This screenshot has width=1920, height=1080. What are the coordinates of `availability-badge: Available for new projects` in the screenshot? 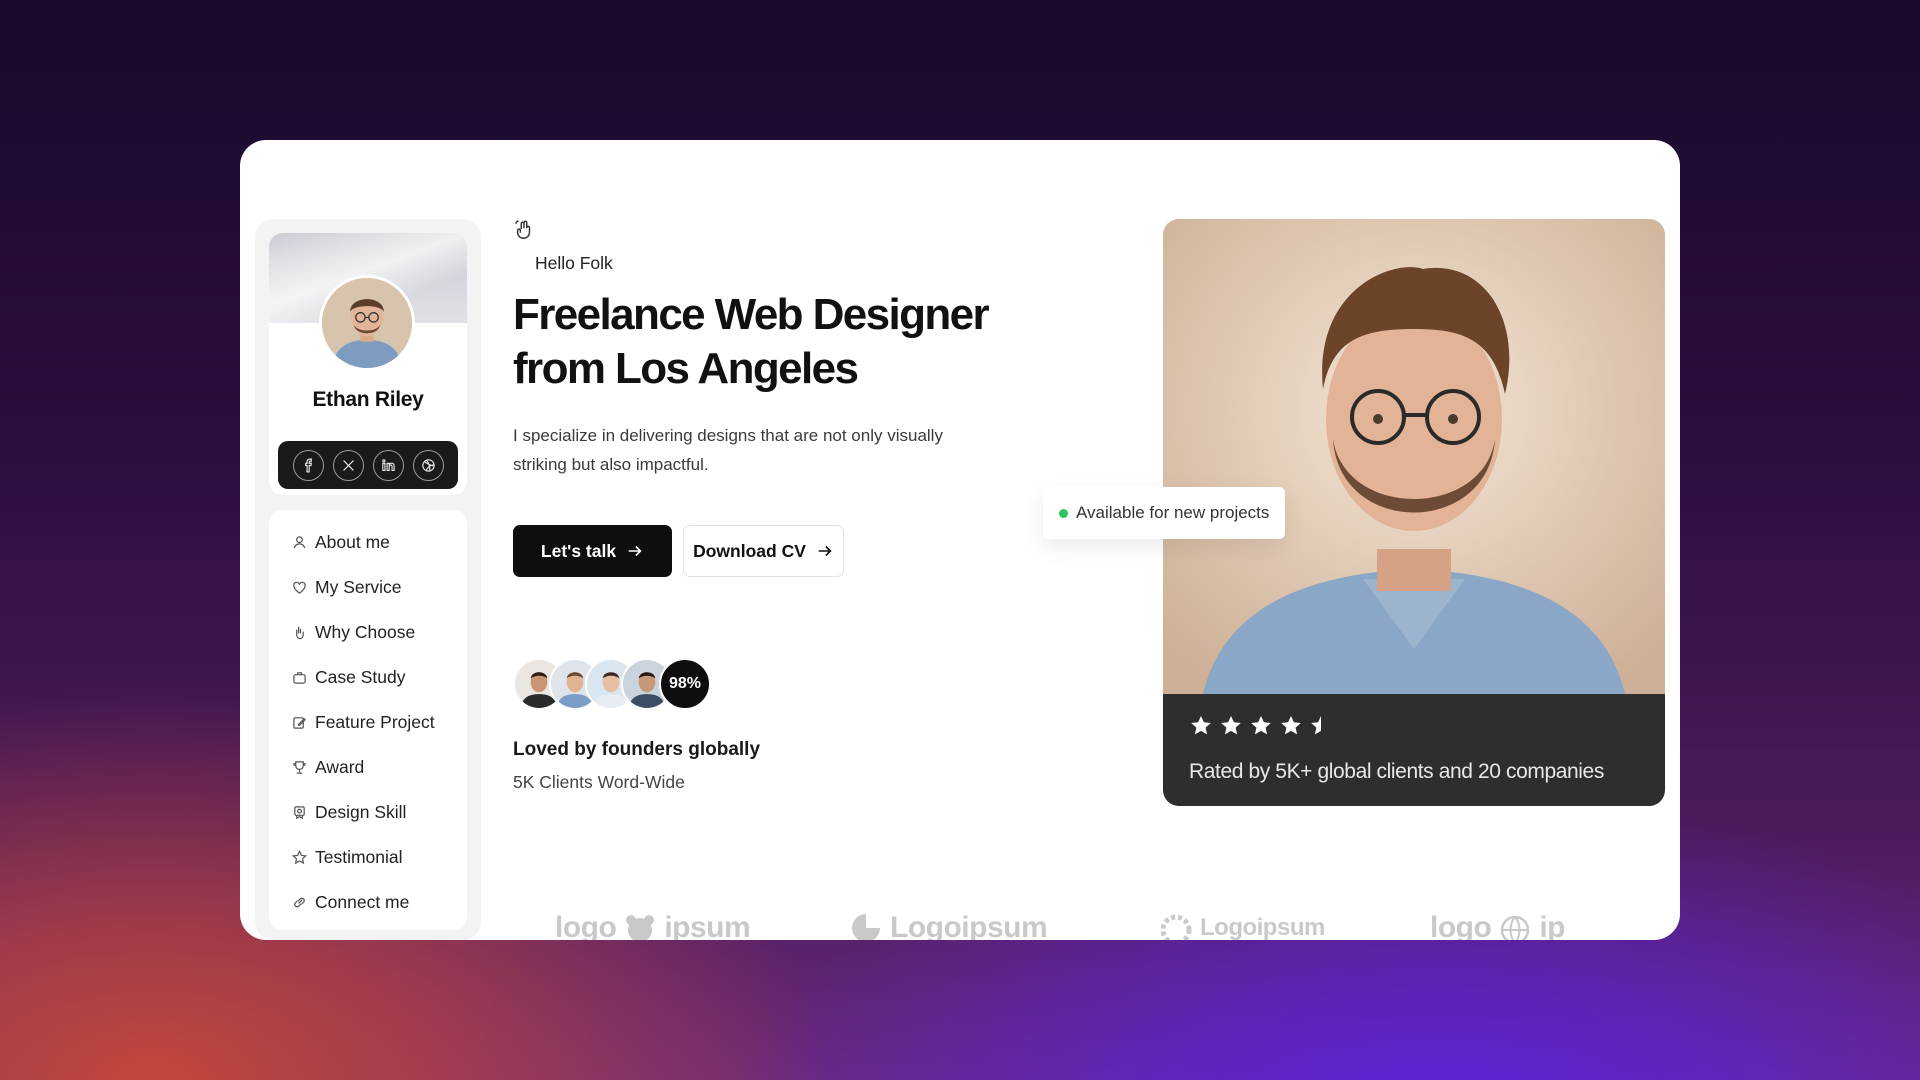 It's located at (1164, 513).